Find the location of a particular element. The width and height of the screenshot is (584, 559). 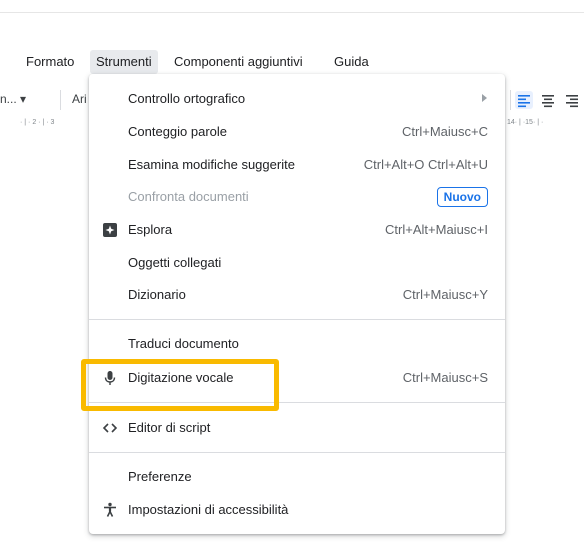

menu-item-label: Oggetti collegati is located at coordinates (175, 262).